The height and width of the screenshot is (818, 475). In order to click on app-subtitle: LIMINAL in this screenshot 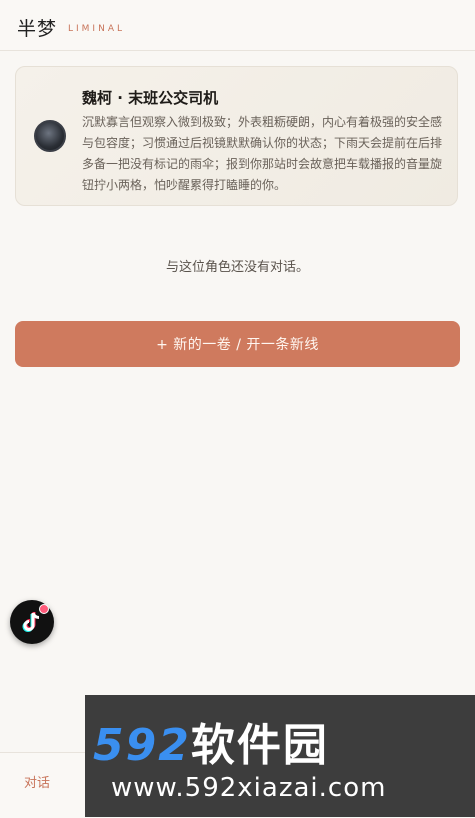, I will do `click(96, 29)`.